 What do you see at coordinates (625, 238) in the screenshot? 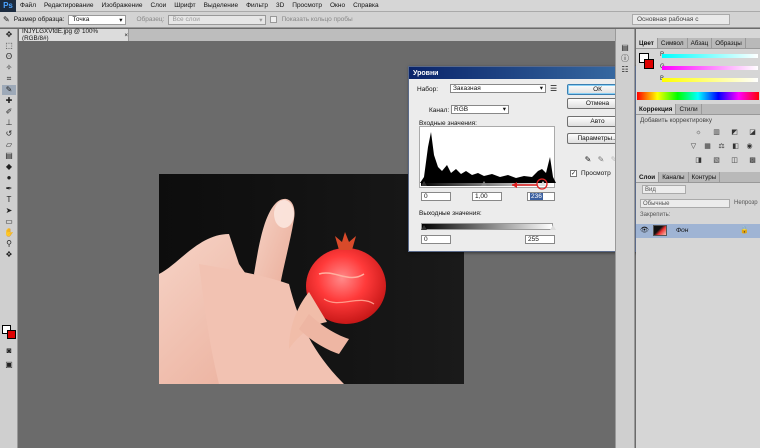
I see `panel-icon-strip: ▤ ⓘ ☷` at bounding box center [625, 238].